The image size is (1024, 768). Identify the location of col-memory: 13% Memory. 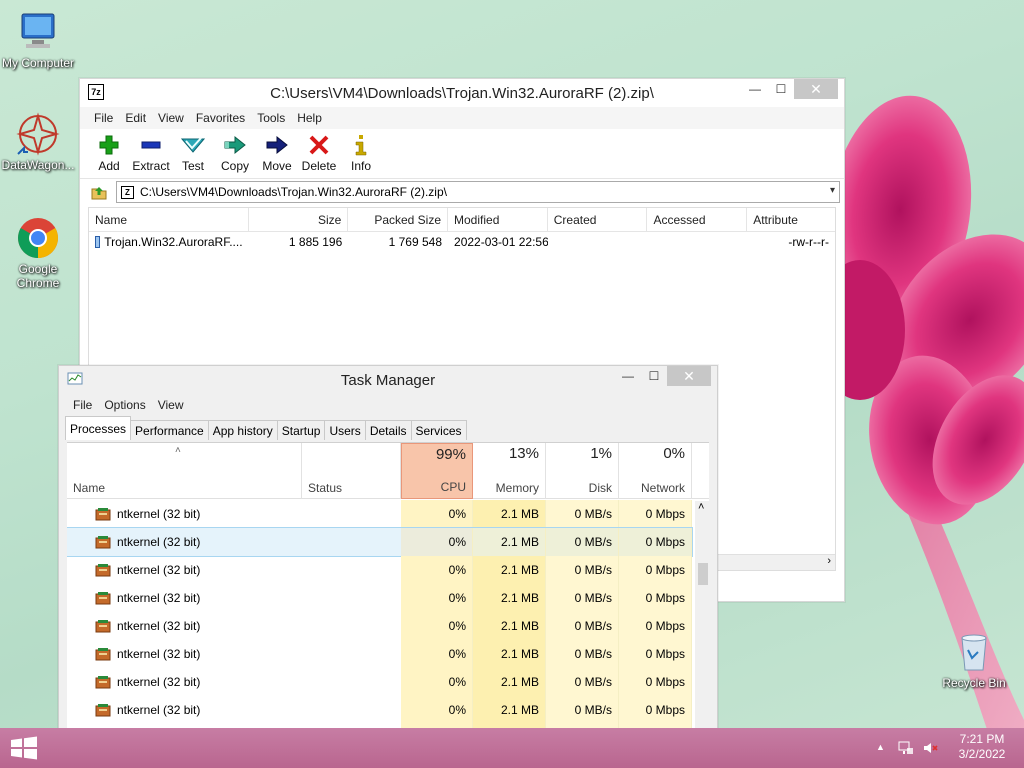
(509, 471).